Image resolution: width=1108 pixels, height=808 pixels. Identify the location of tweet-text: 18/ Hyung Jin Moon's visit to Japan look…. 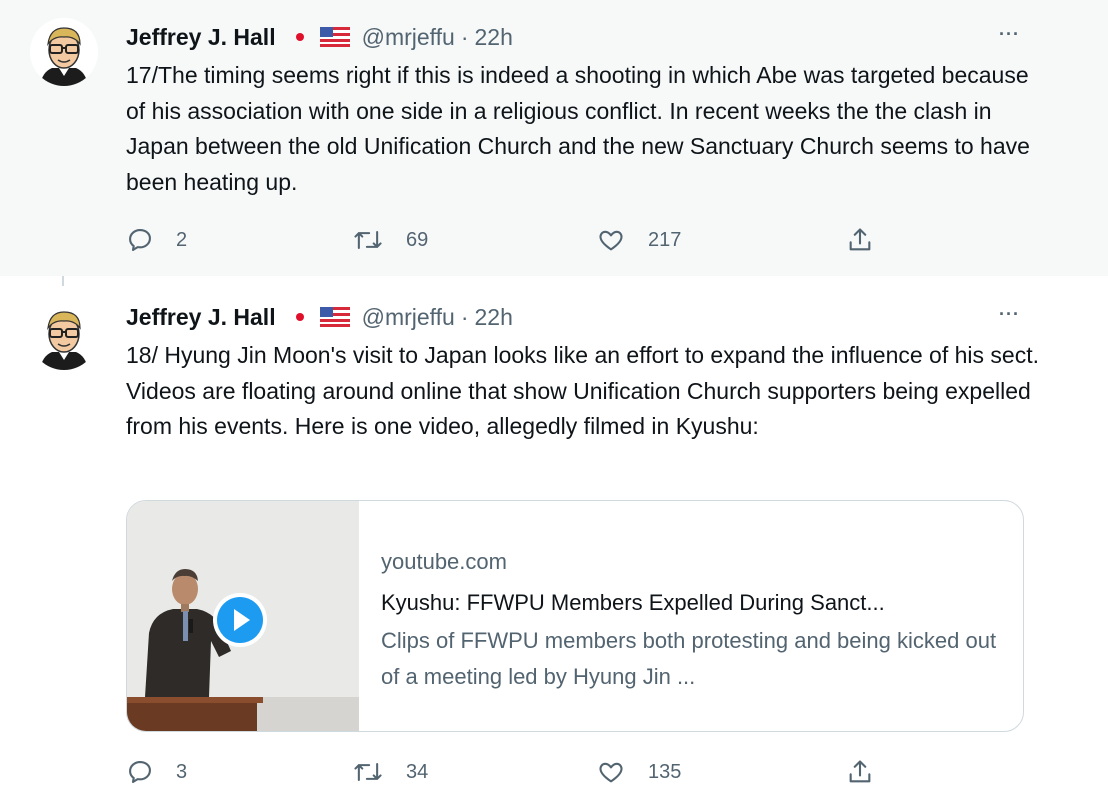
(582, 390).